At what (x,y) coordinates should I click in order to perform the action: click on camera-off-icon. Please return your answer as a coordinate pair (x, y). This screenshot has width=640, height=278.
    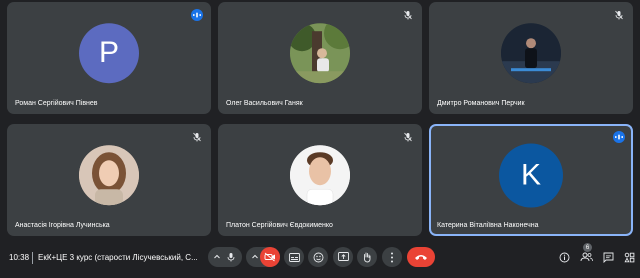
    Looking at the image, I should click on (269, 257).